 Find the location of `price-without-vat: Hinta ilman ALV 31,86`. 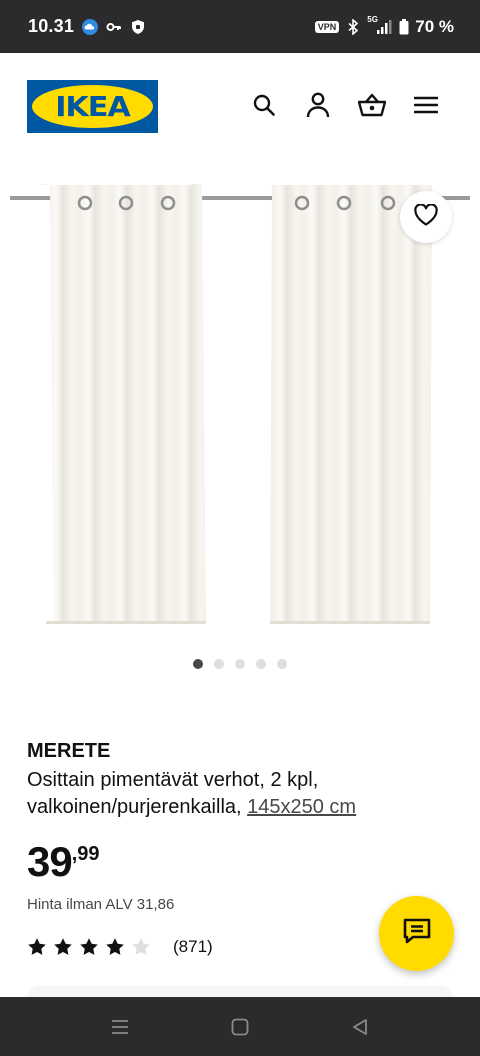

price-without-vat: Hinta ilman ALV 31,86 is located at coordinates (101, 904).